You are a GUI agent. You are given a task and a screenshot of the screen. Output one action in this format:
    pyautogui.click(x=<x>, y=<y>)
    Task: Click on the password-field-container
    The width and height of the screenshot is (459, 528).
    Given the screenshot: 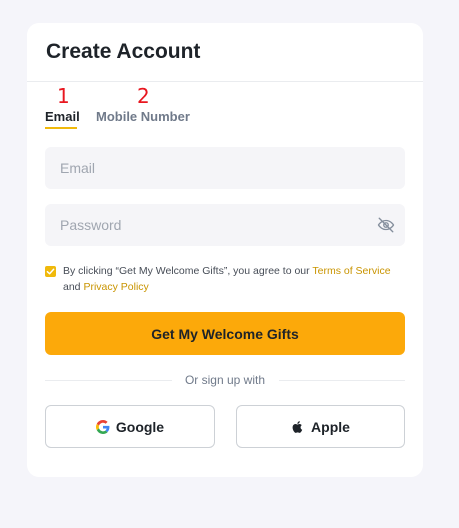 What is the action you would take?
    pyautogui.click(x=225, y=225)
    